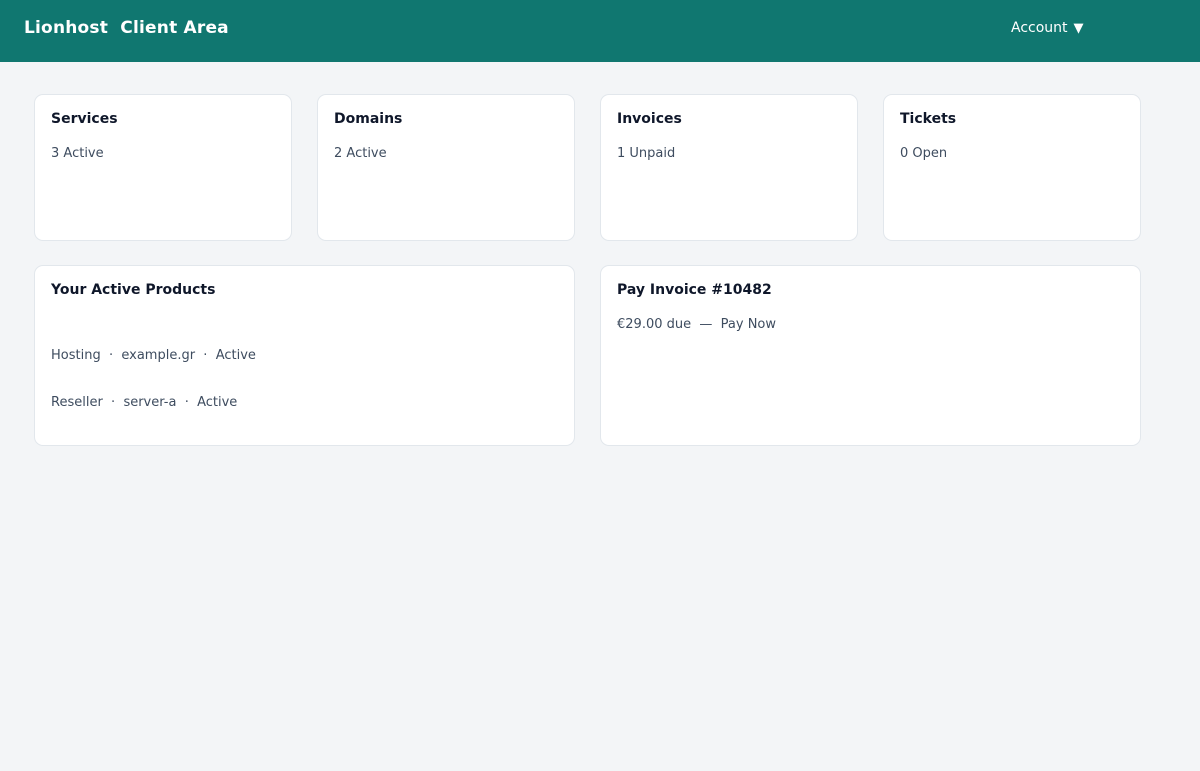 This screenshot has height=771, width=1200. Describe the element at coordinates (84, 119) in the screenshot. I see `services-card-title: Services` at that location.